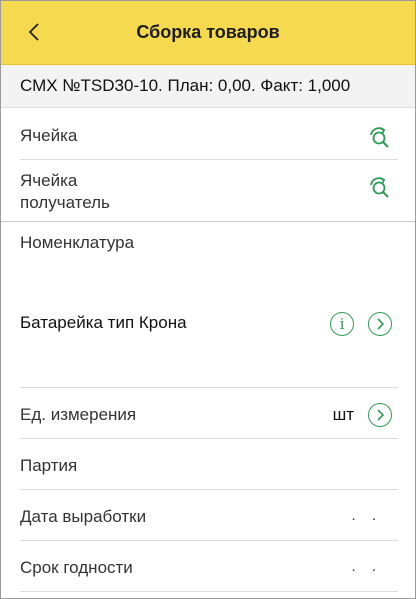 This screenshot has width=416, height=599. I want to click on section-divider, so click(208, 221).